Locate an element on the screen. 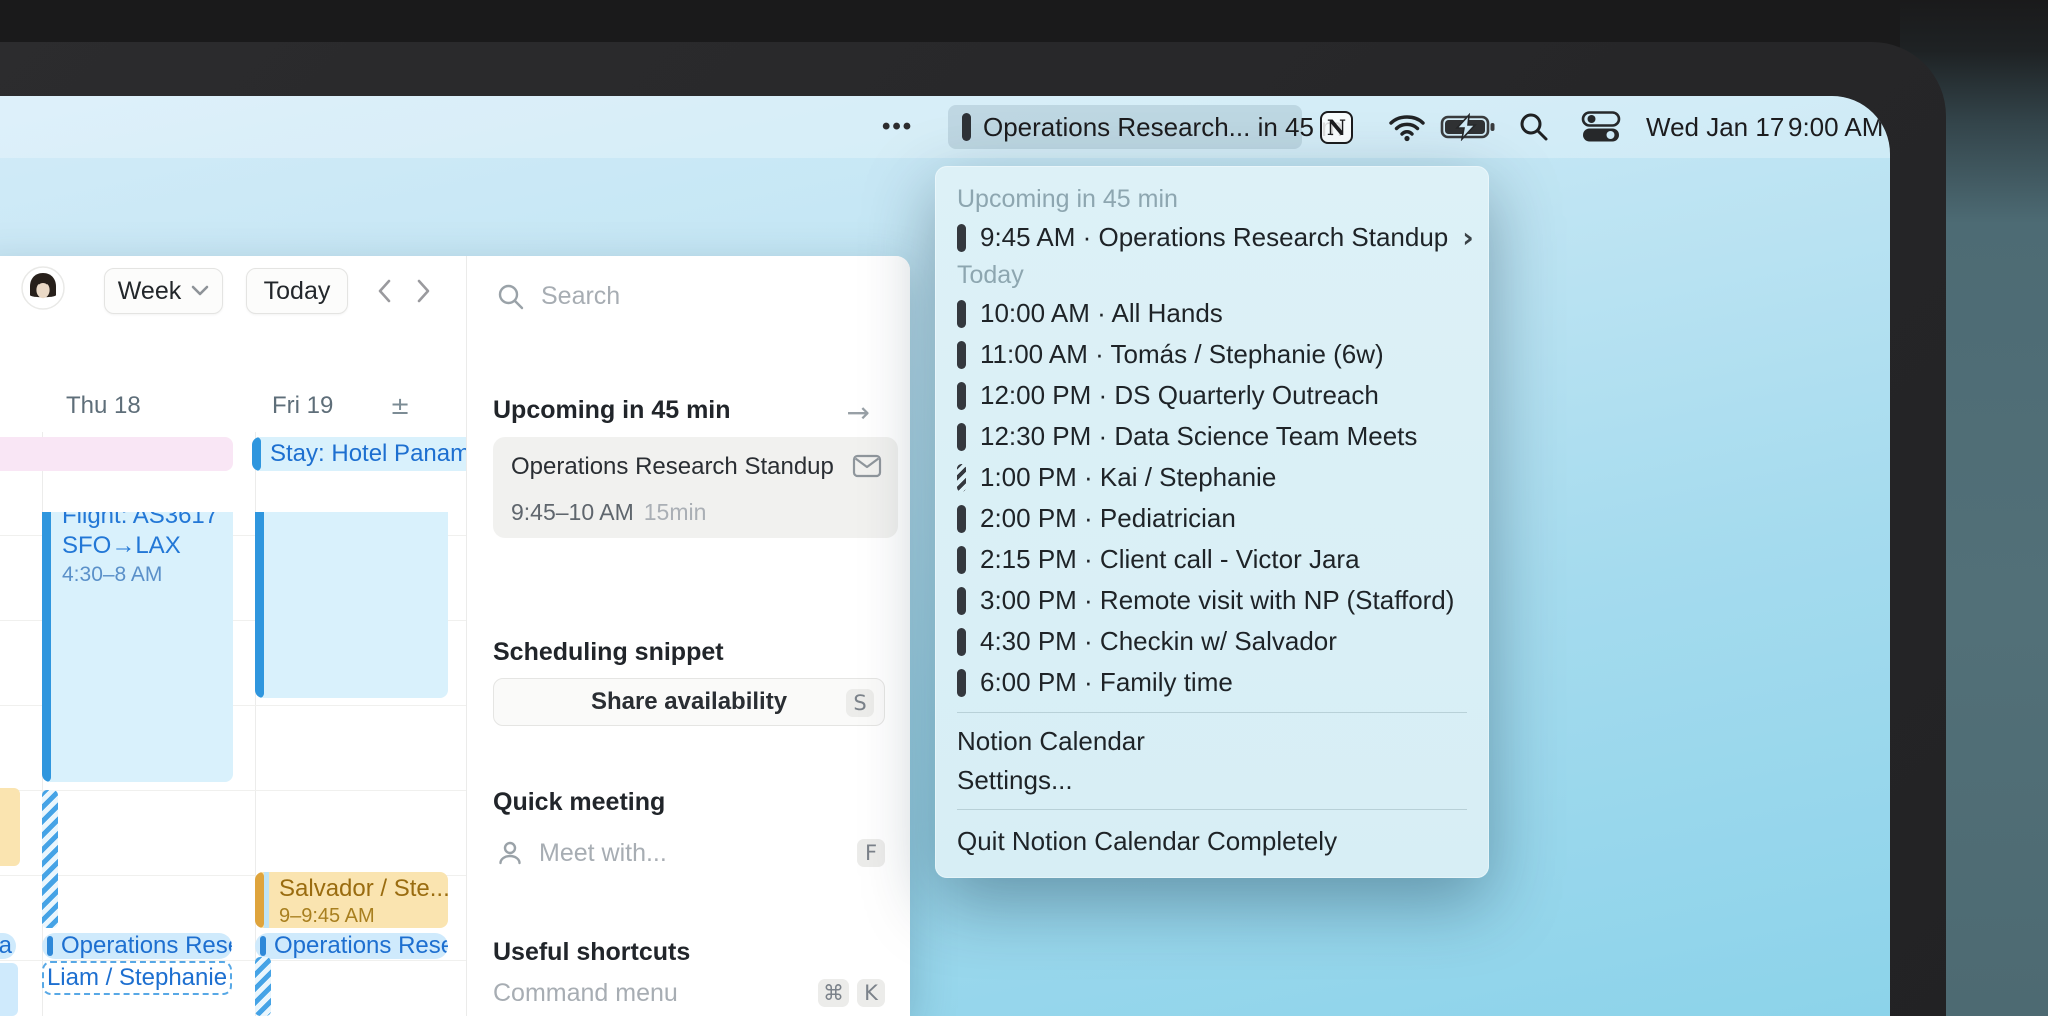  spotlight-menu-item is located at coordinates (1534, 127).